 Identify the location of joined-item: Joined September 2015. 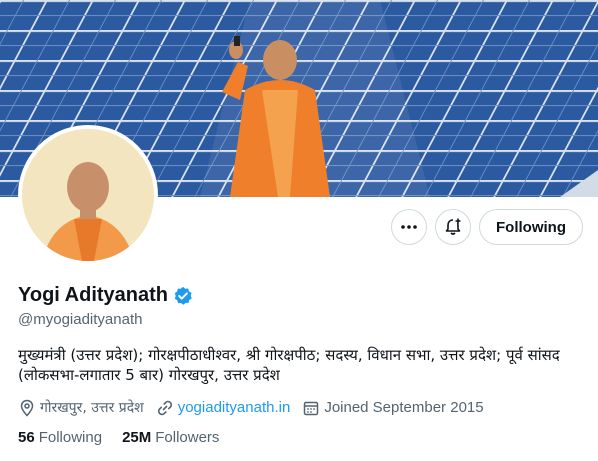
(393, 408).